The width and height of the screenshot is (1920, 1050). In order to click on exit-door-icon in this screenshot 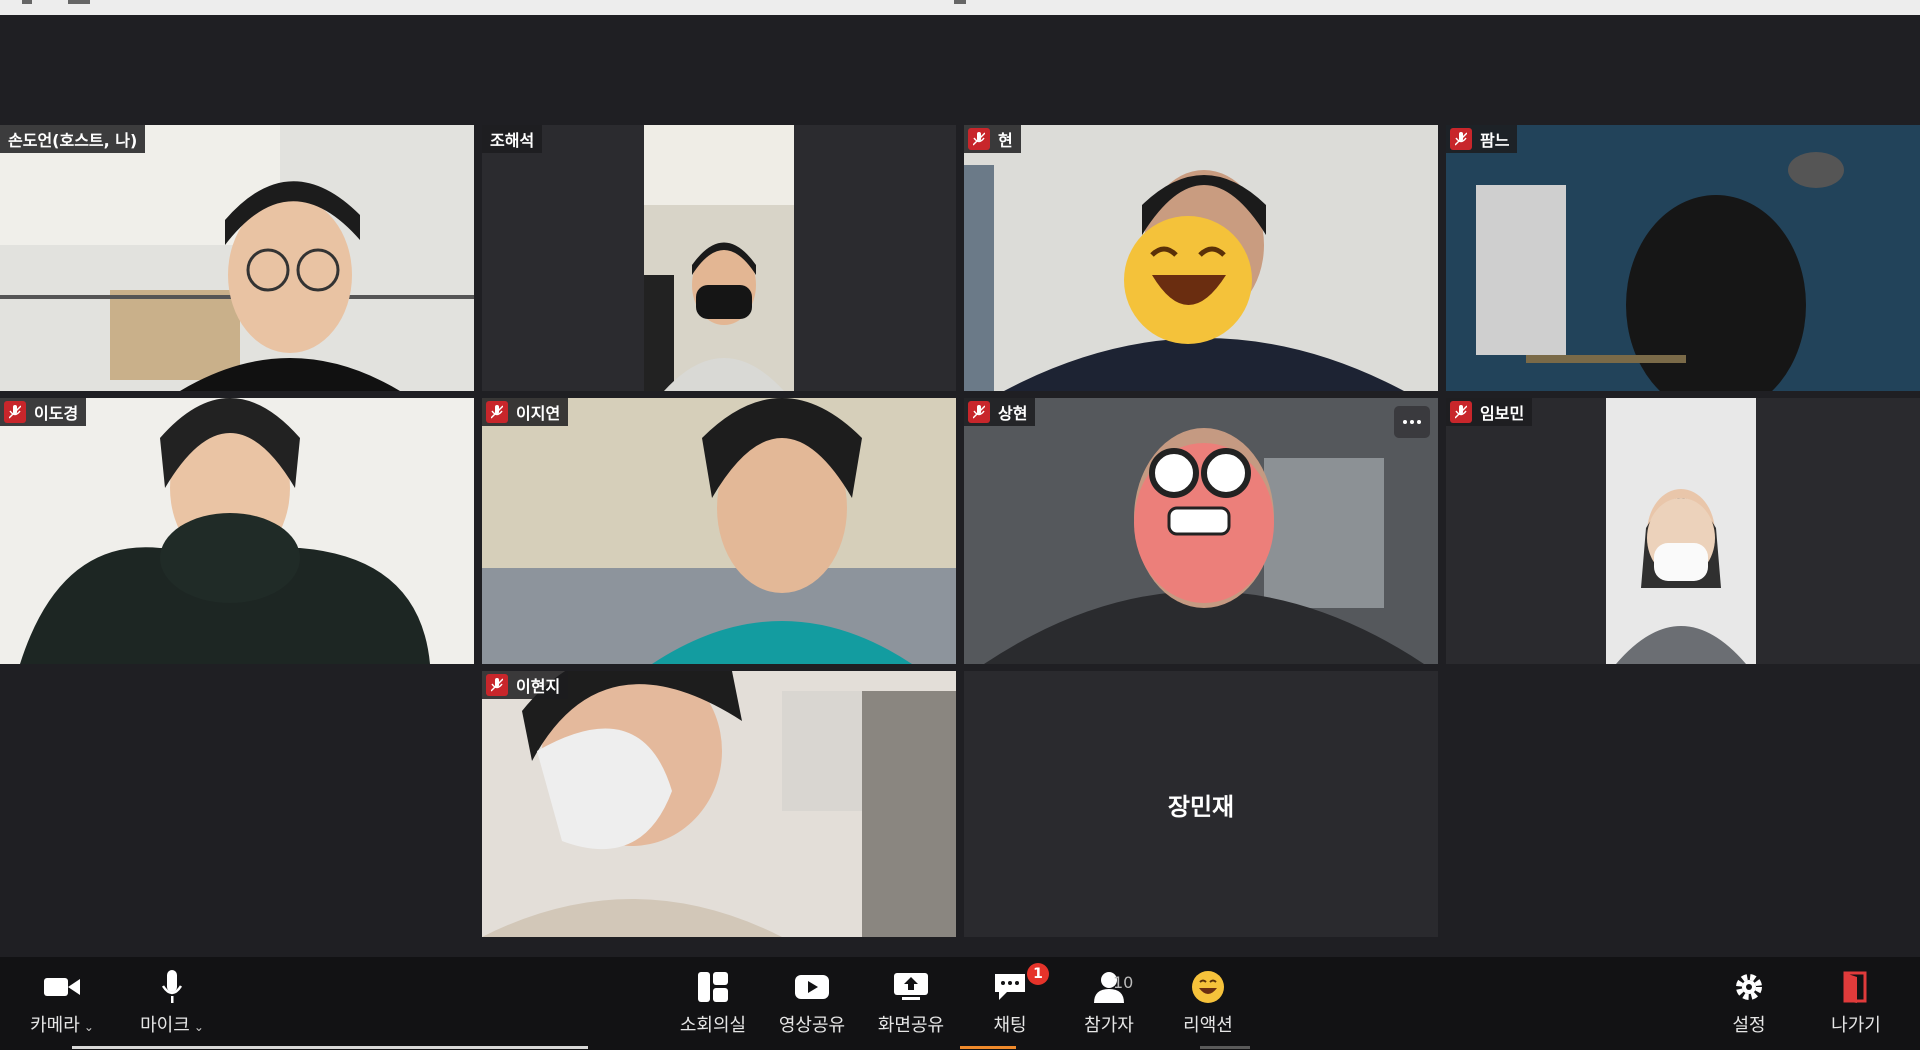, I will do `click(1855, 987)`.